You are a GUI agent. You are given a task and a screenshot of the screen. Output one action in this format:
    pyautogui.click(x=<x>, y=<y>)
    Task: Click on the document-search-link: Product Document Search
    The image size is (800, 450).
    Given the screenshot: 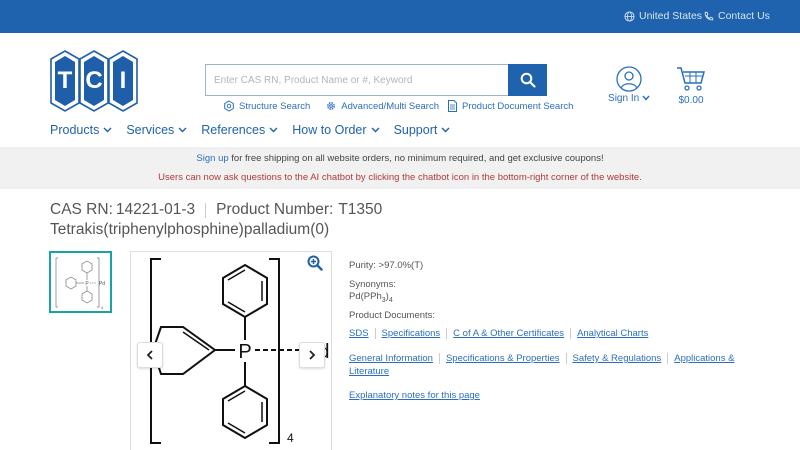 What is the action you would take?
    pyautogui.click(x=510, y=106)
    